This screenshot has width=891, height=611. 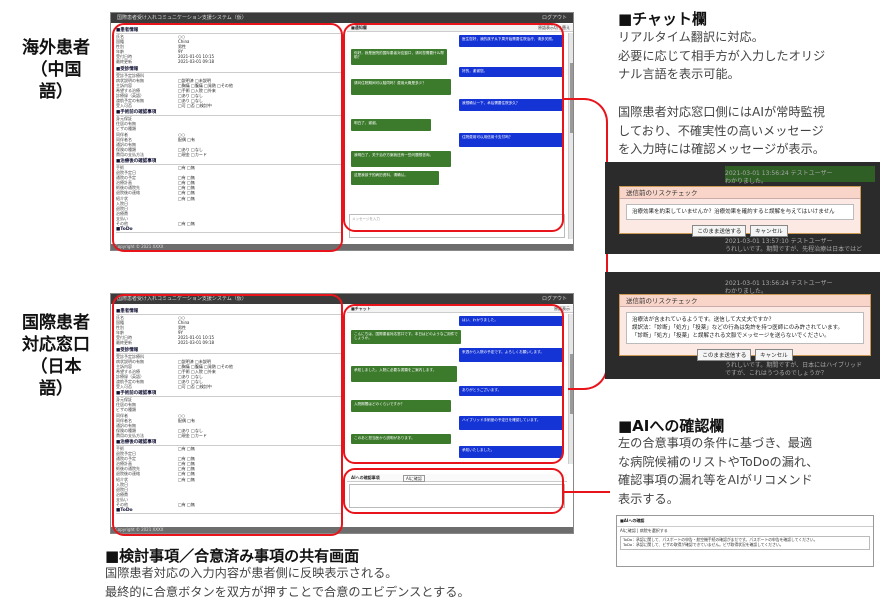 I want to click on dialog1-title: 送信前のリスクチェック, so click(x=740, y=193).